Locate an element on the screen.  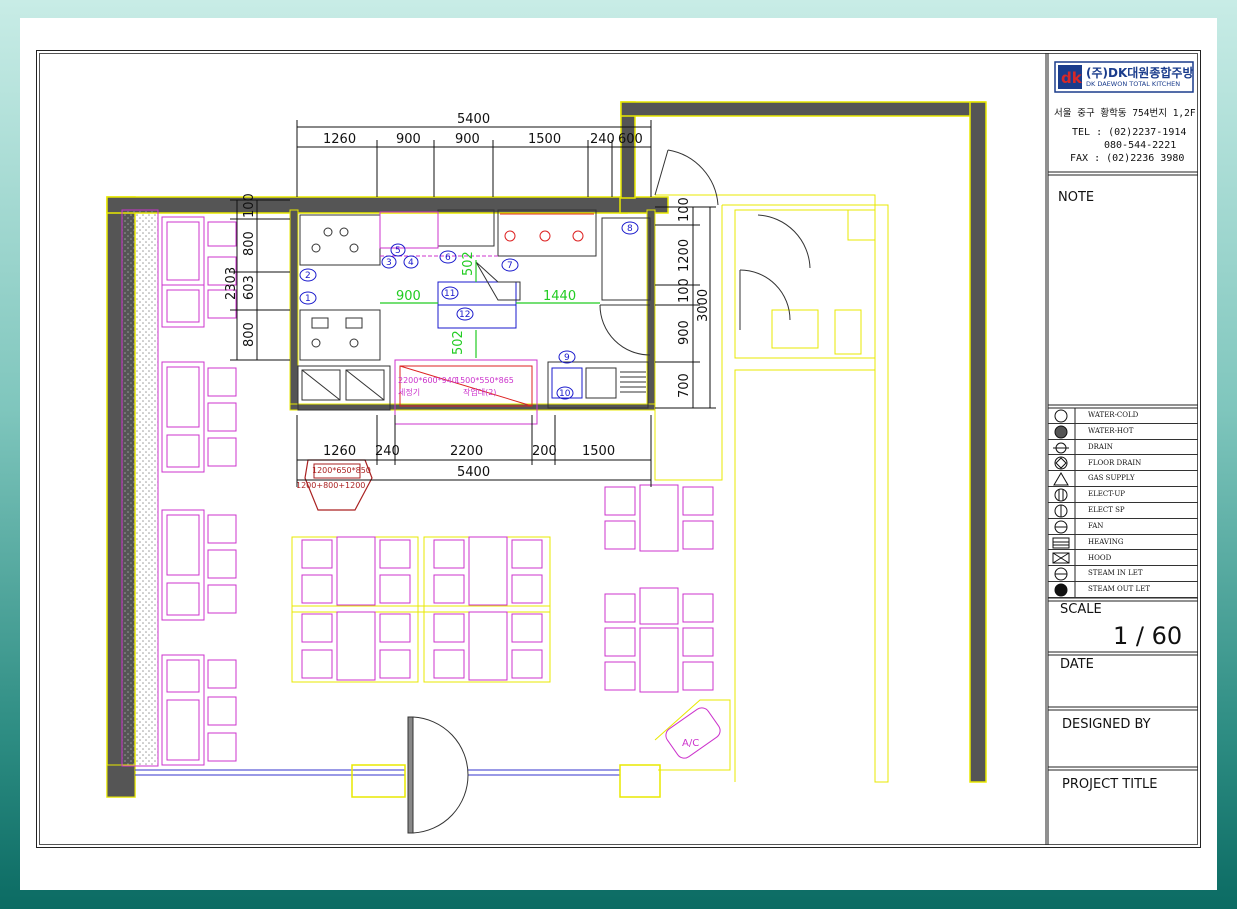
drain-icon is located at coordinates (1061, 448).